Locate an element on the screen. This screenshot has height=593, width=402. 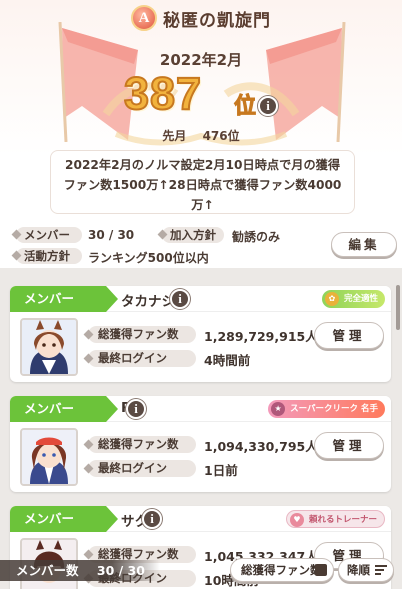
club-name: 秘匿の凱旋門 is located at coordinates (217, 20).